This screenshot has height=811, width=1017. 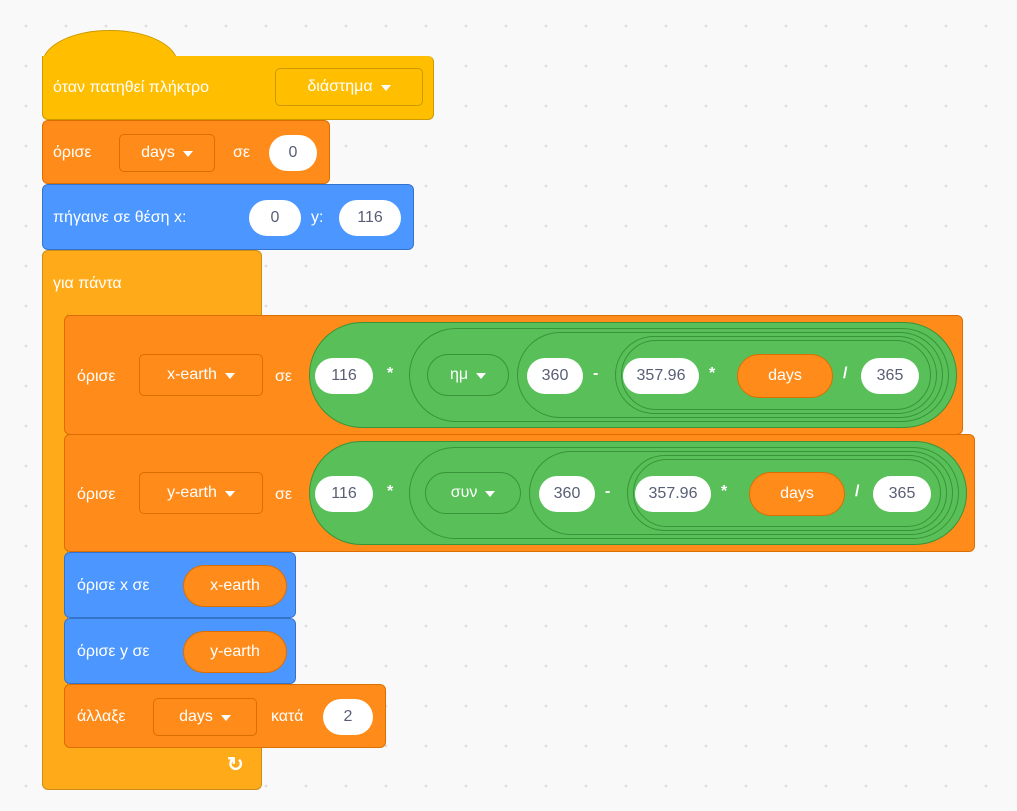 I want to click on set-x-label: όρισε x σε, so click(x=113, y=585).